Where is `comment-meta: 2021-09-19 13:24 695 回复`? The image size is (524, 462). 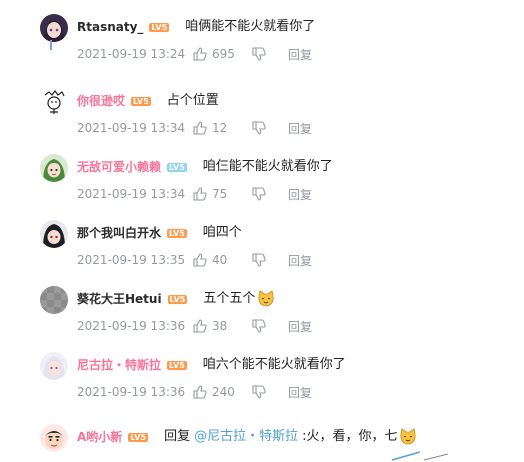 comment-meta: 2021-09-19 13:24 695 回复 is located at coordinates (194, 54).